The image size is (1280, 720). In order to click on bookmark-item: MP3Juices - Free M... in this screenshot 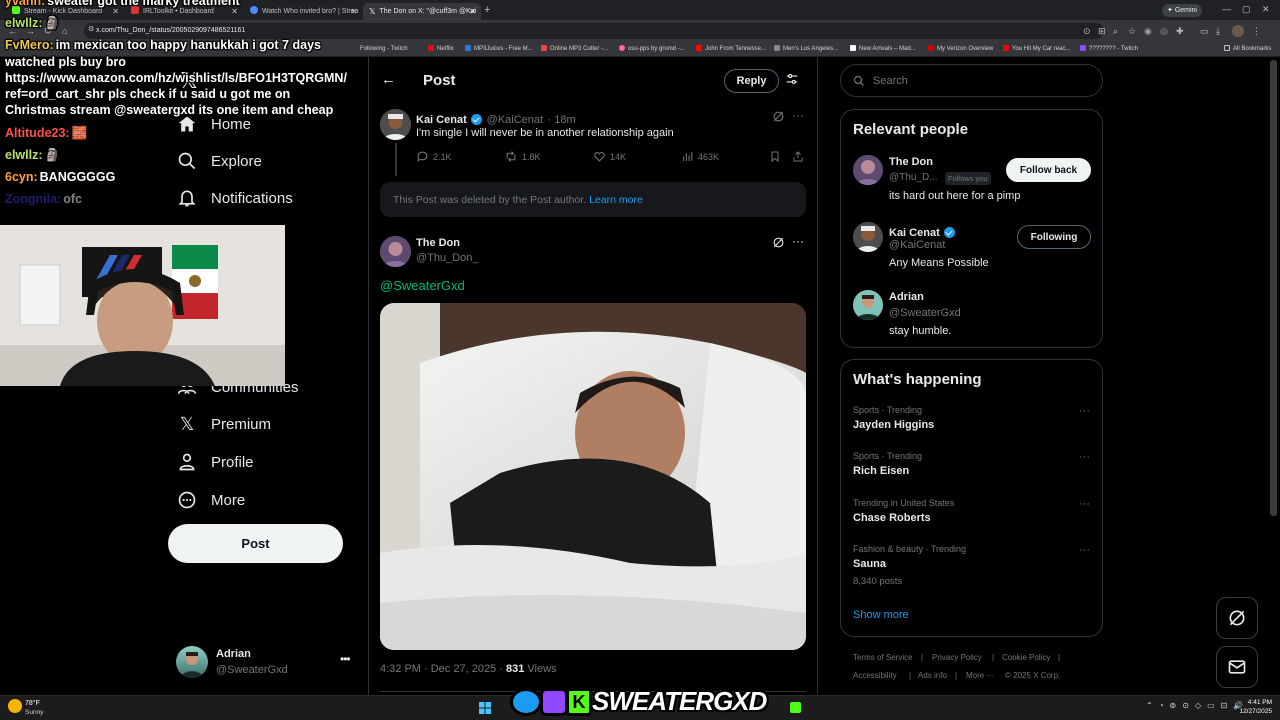, I will do `click(499, 49)`.